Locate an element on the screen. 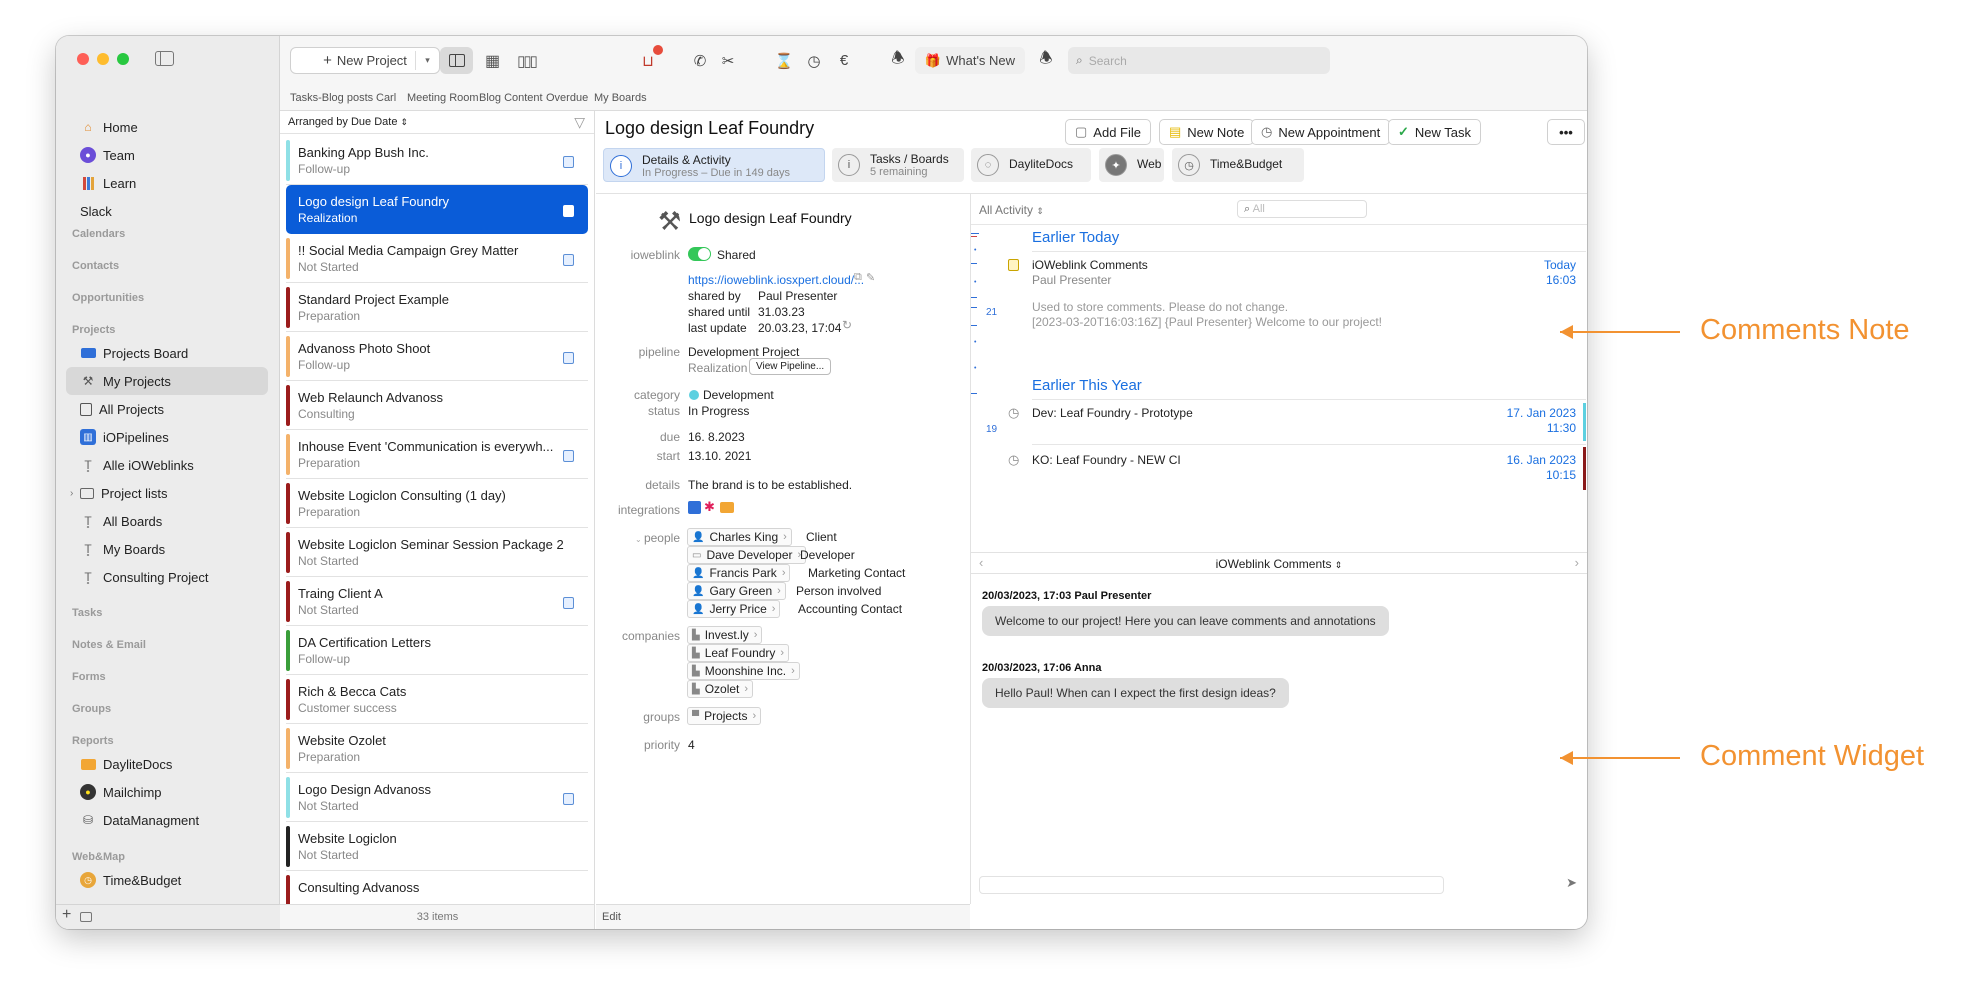  sidebar-item-project-lists: › Project lists is located at coordinates (167, 493).